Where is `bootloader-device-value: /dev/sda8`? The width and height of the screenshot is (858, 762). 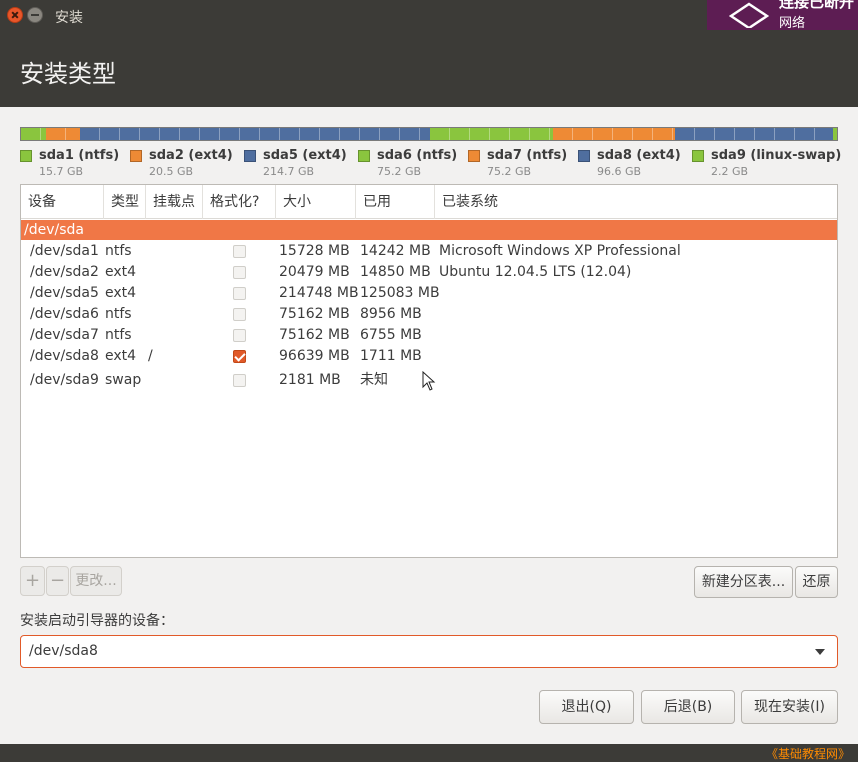 bootloader-device-value: /dev/sda8 is located at coordinates (63, 651).